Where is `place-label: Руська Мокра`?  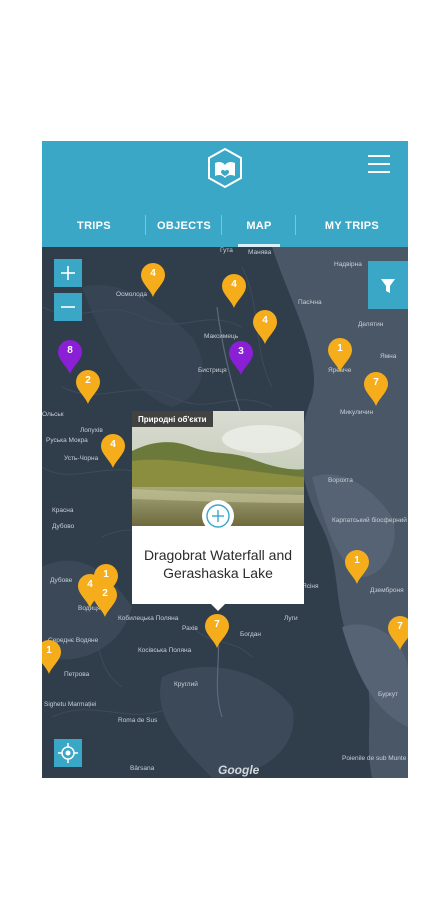
place-label: Руська Мокра is located at coordinates (67, 440).